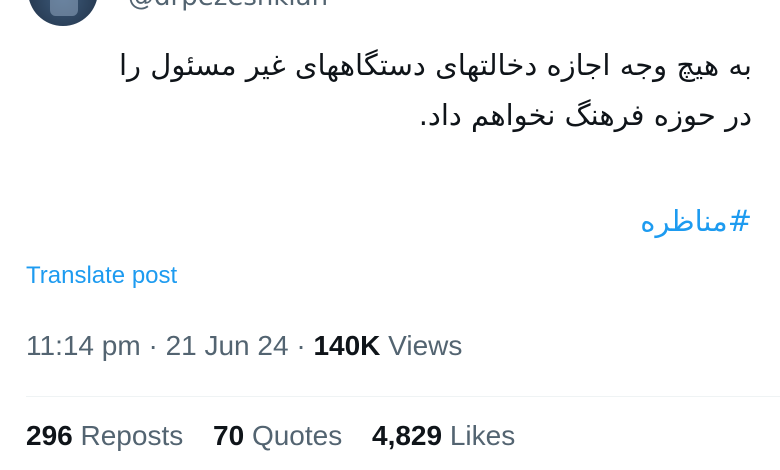  I want to click on likes-label: Likes, so click(482, 435).